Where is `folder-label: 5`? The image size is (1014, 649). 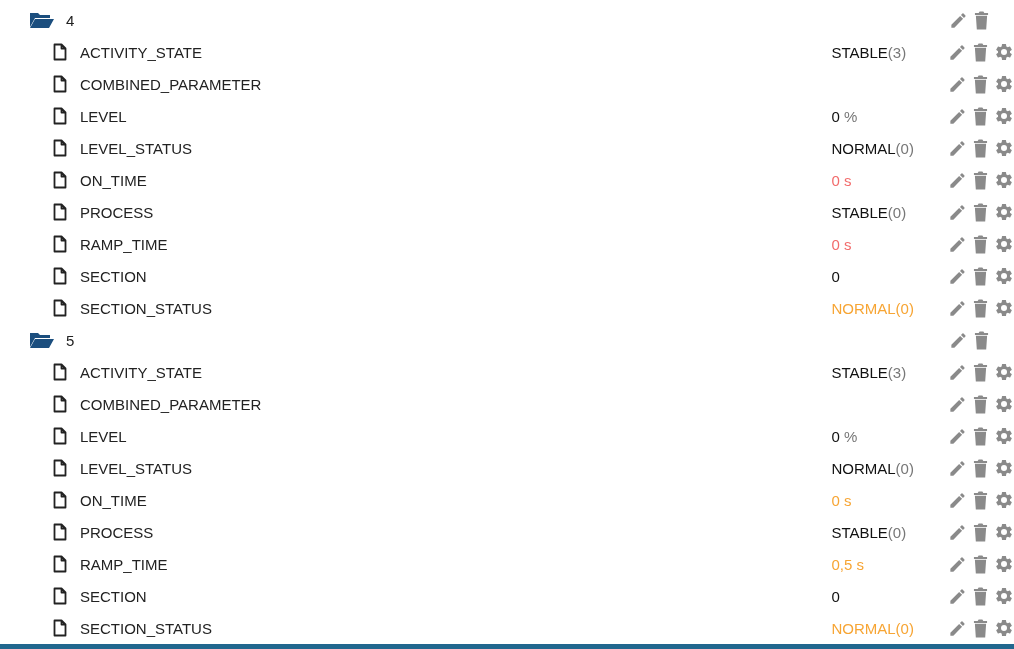
folder-label: 5 is located at coordinates (70, 340).